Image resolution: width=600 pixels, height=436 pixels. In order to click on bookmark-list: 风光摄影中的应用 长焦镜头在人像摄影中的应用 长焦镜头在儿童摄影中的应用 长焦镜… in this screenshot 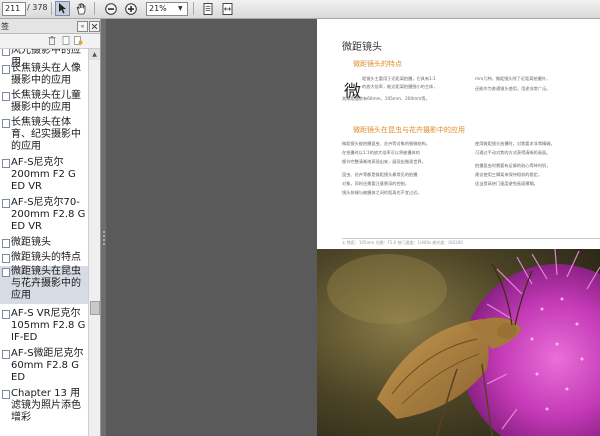, I will do `click(44, 242)`.